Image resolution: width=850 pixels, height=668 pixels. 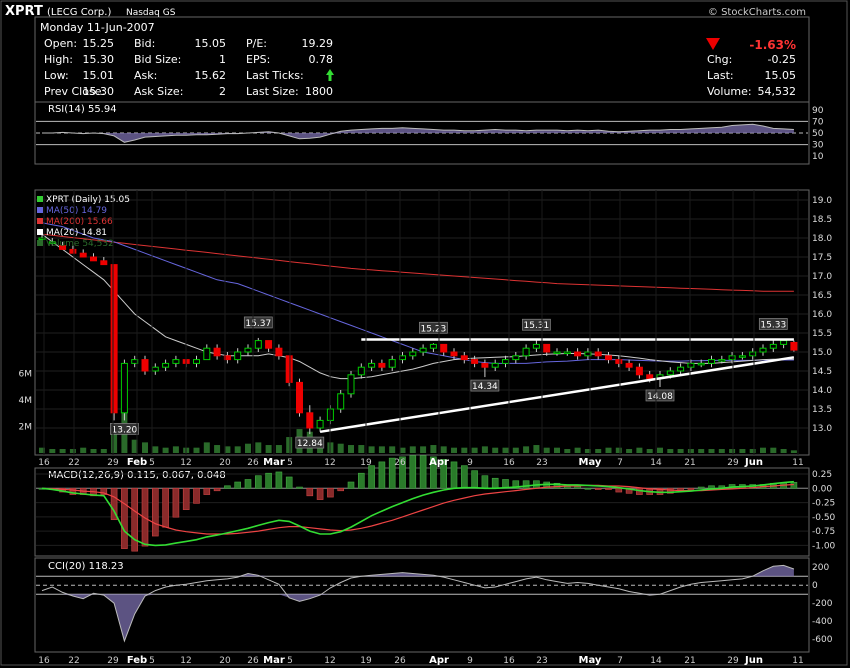 What do you see at coordinates (418, 617) in the screenshot?
I see `cci-area-below` at bounding box center [418, 617].